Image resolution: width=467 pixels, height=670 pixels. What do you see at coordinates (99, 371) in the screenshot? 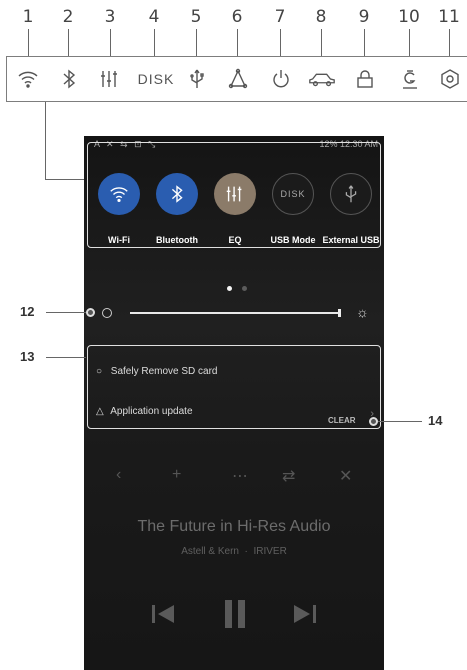
I see `circle-icon: ○` at bounding box center [99, 371].